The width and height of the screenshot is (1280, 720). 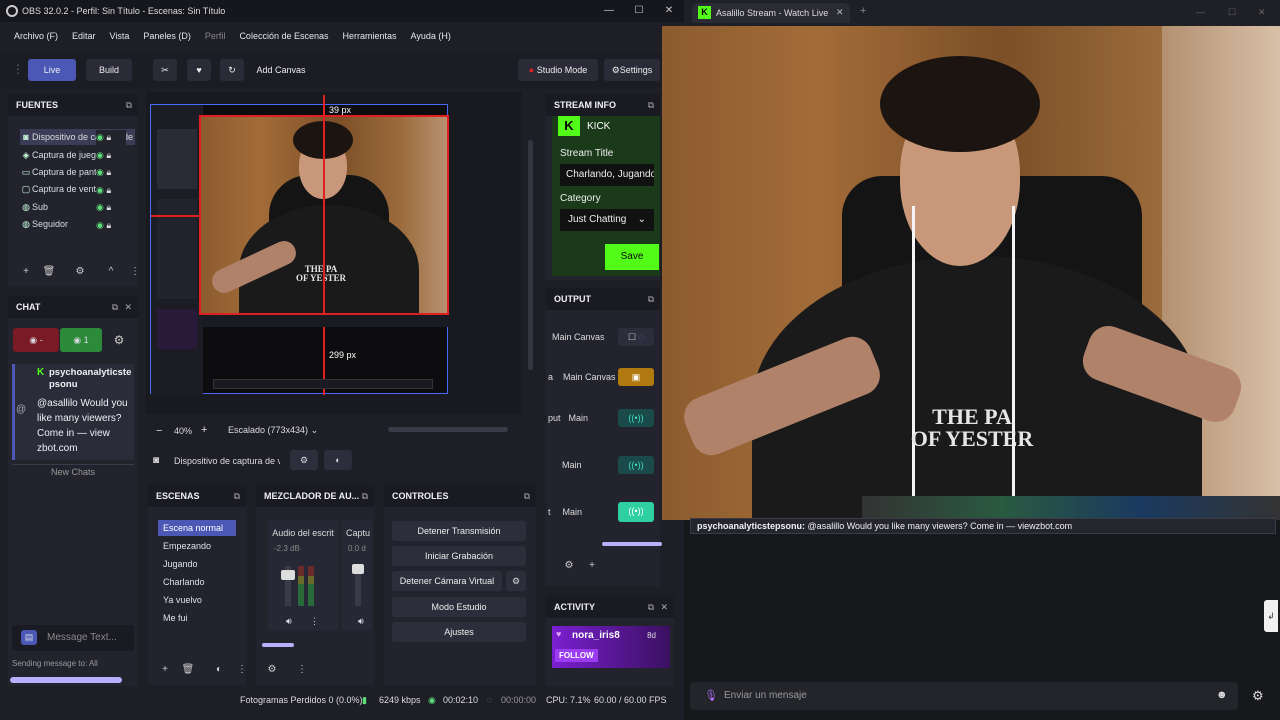 What do you see at coordinates (459, 531) in the screenshot?
I see `stop-stream-button: Detener Transmisión` at bounding box center [459, 531].